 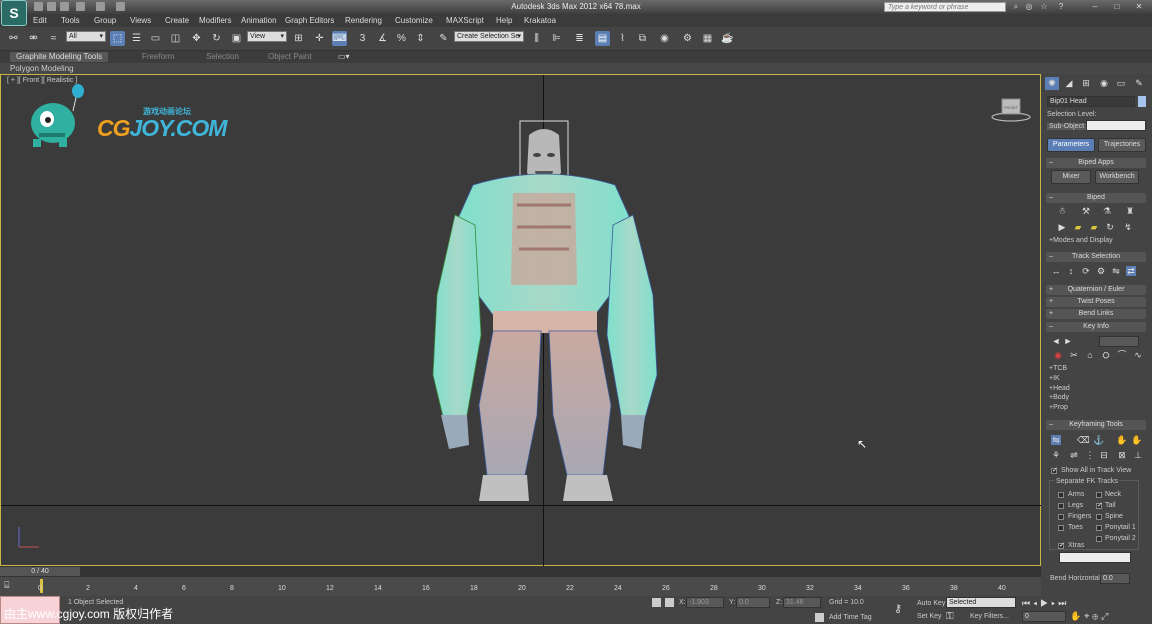 I want to click on opposite-icon: ⇄, so click(x=1131, y=271).